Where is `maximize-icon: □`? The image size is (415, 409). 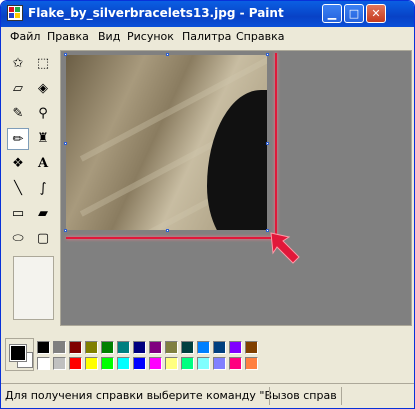
maximize-icon: □ is located at coordinates (354, 13).